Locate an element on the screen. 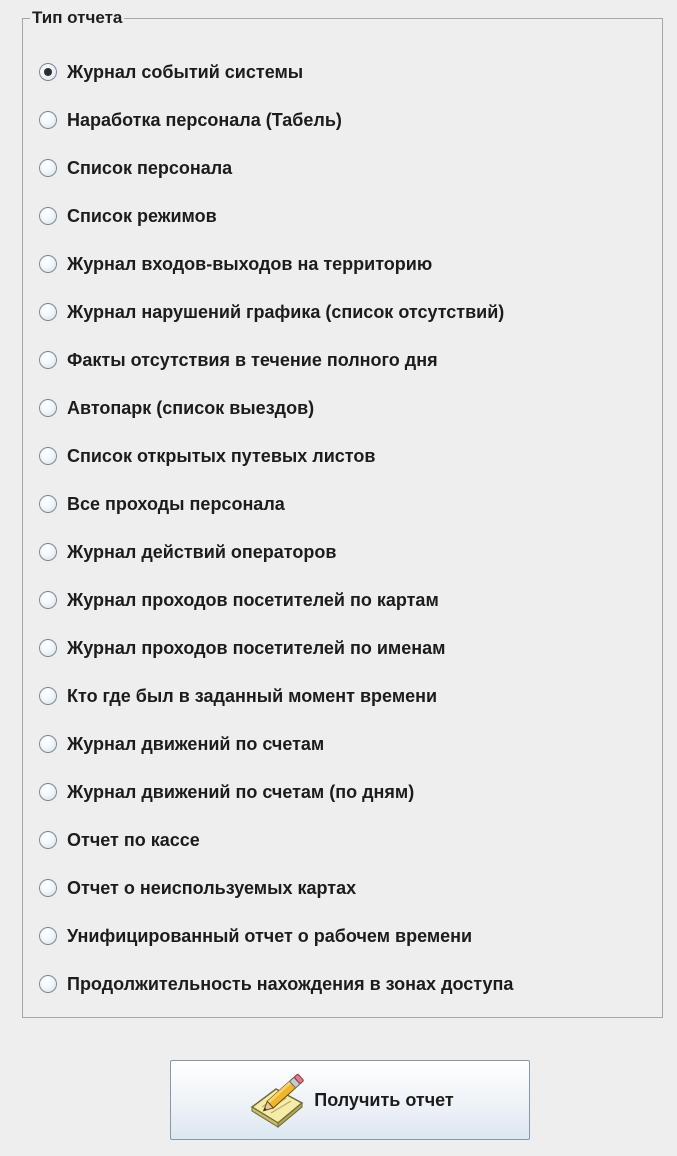 This screenshot has width=677, height=1156. report-option-label: Все проходы персонала is located at coordinates (176, 503).